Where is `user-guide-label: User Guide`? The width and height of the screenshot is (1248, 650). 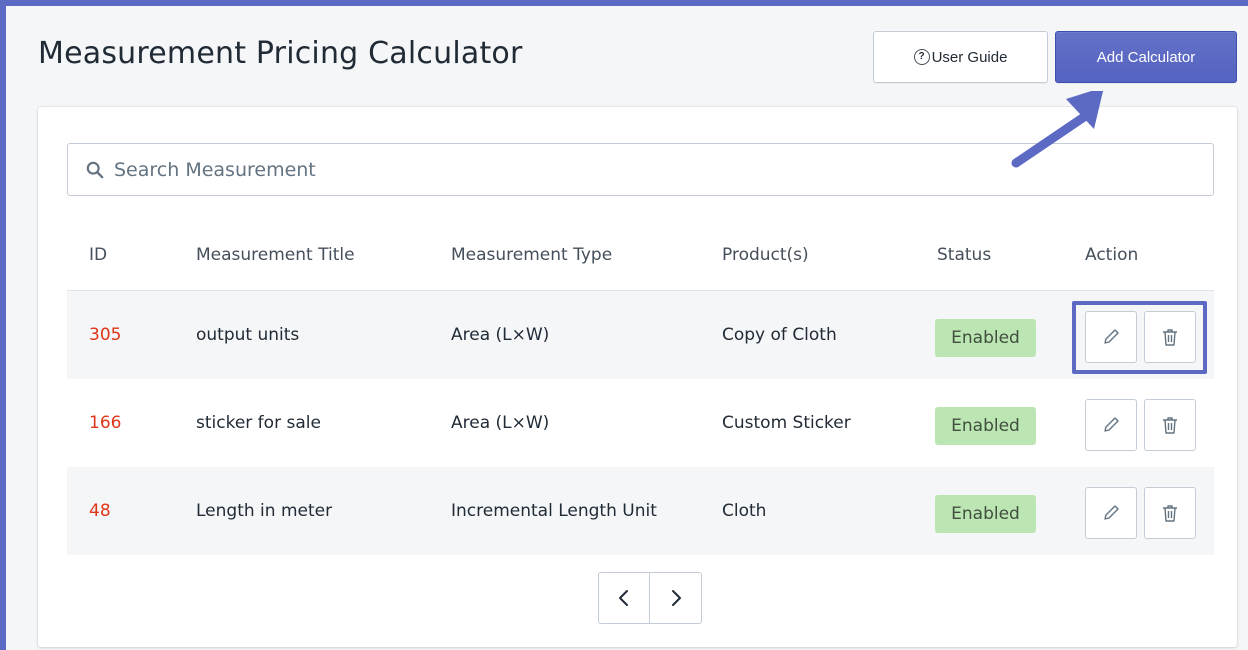
user-guide-label: User Guide is located at coordinates (969, 57).